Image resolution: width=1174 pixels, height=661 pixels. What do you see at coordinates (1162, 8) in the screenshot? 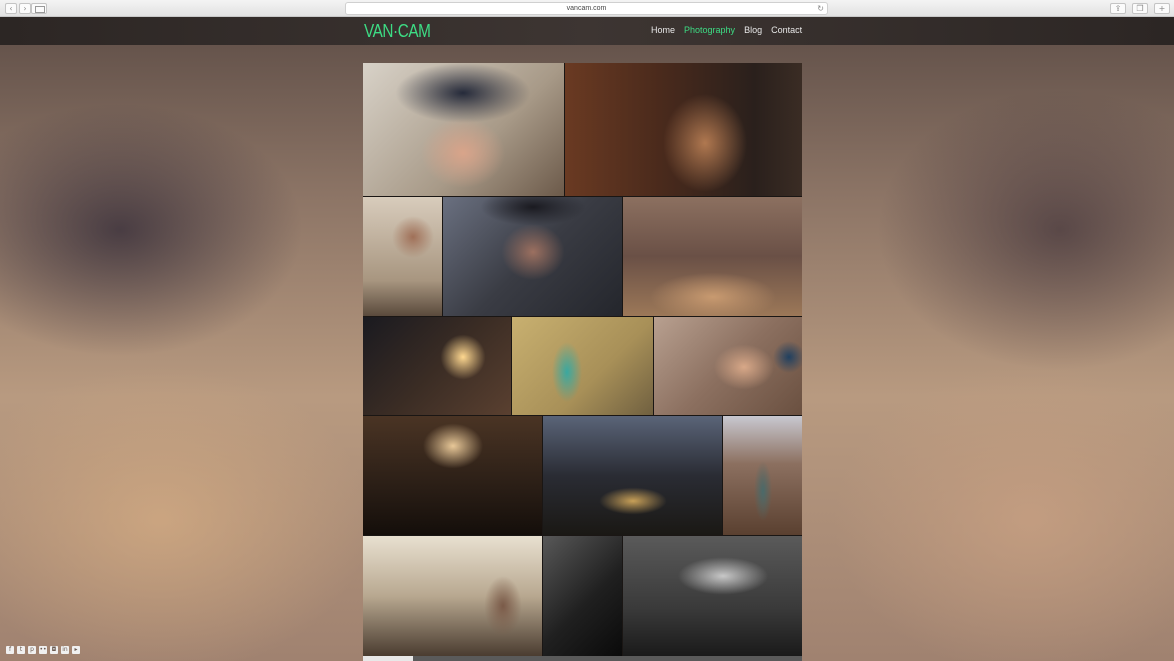
I see `new-tab-button: +` at bounding box center [1162, 8].